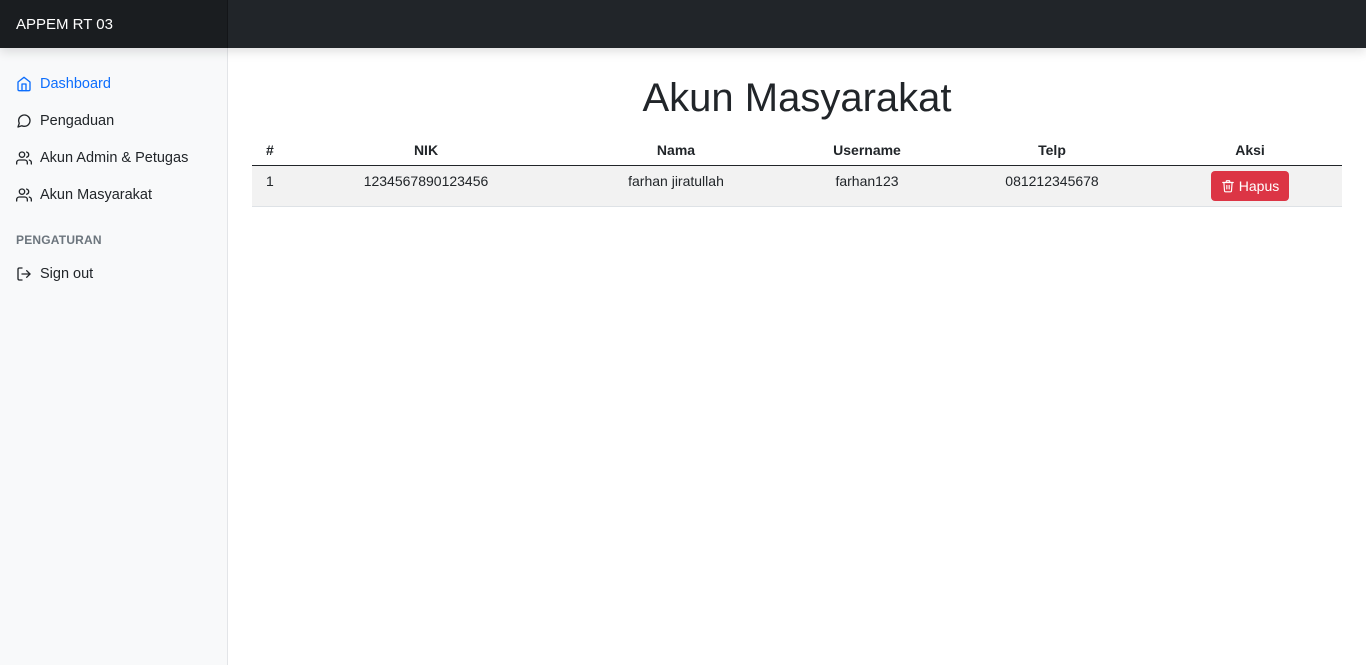 This screenshot has height=665, width=1366. Describe the element at coordinates (1052, 180) in the screenshot. I see `cell-telp-text: 081212345678` at that location.